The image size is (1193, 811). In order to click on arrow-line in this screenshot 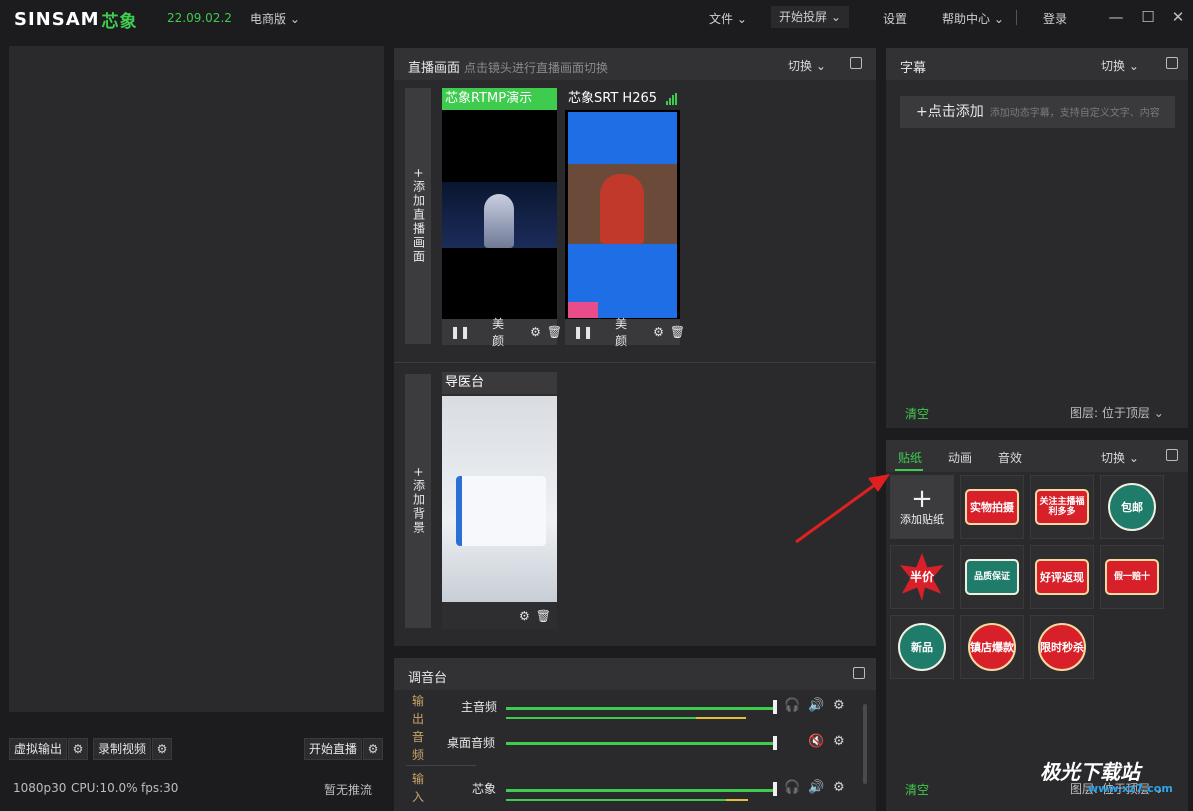, I will do `click(836, 513)`.